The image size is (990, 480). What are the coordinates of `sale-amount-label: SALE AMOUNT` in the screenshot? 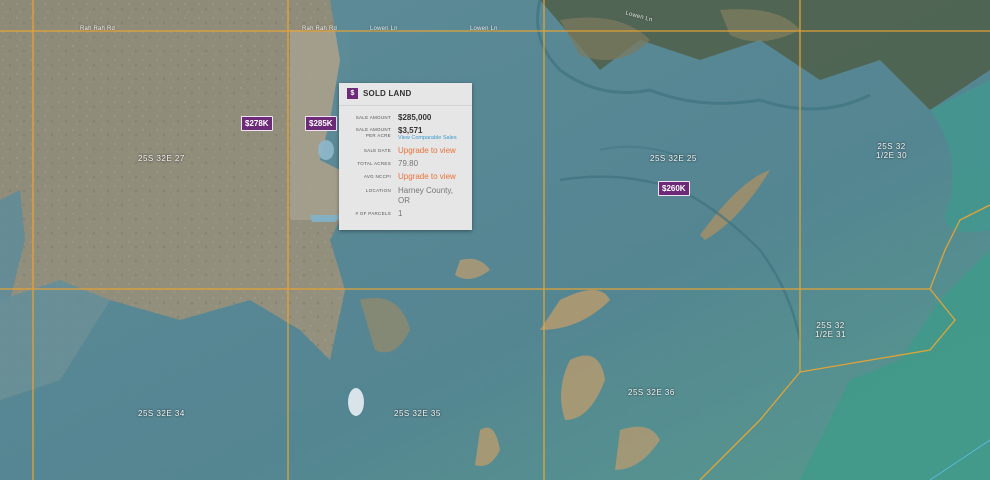 It's located at (373, 117).